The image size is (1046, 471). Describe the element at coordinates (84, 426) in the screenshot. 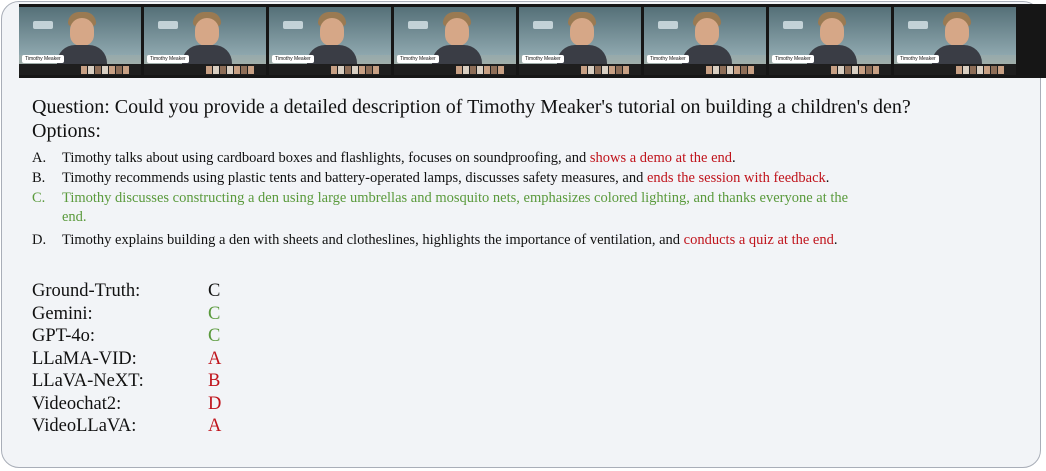

I see `model-name: VideoLLaVA:` at that location.